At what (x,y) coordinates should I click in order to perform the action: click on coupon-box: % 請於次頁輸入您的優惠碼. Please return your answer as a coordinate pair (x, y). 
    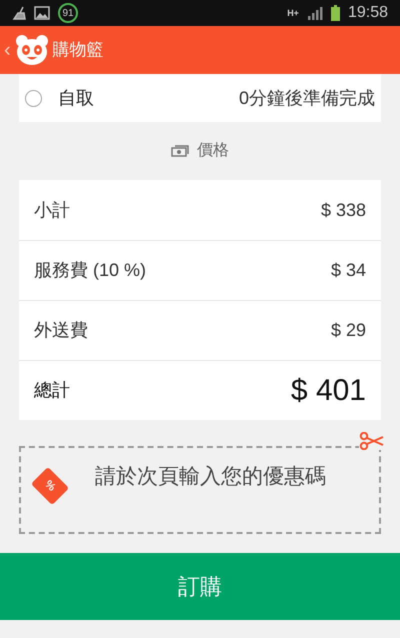
    Looking at the image, I should click on (200, 490).